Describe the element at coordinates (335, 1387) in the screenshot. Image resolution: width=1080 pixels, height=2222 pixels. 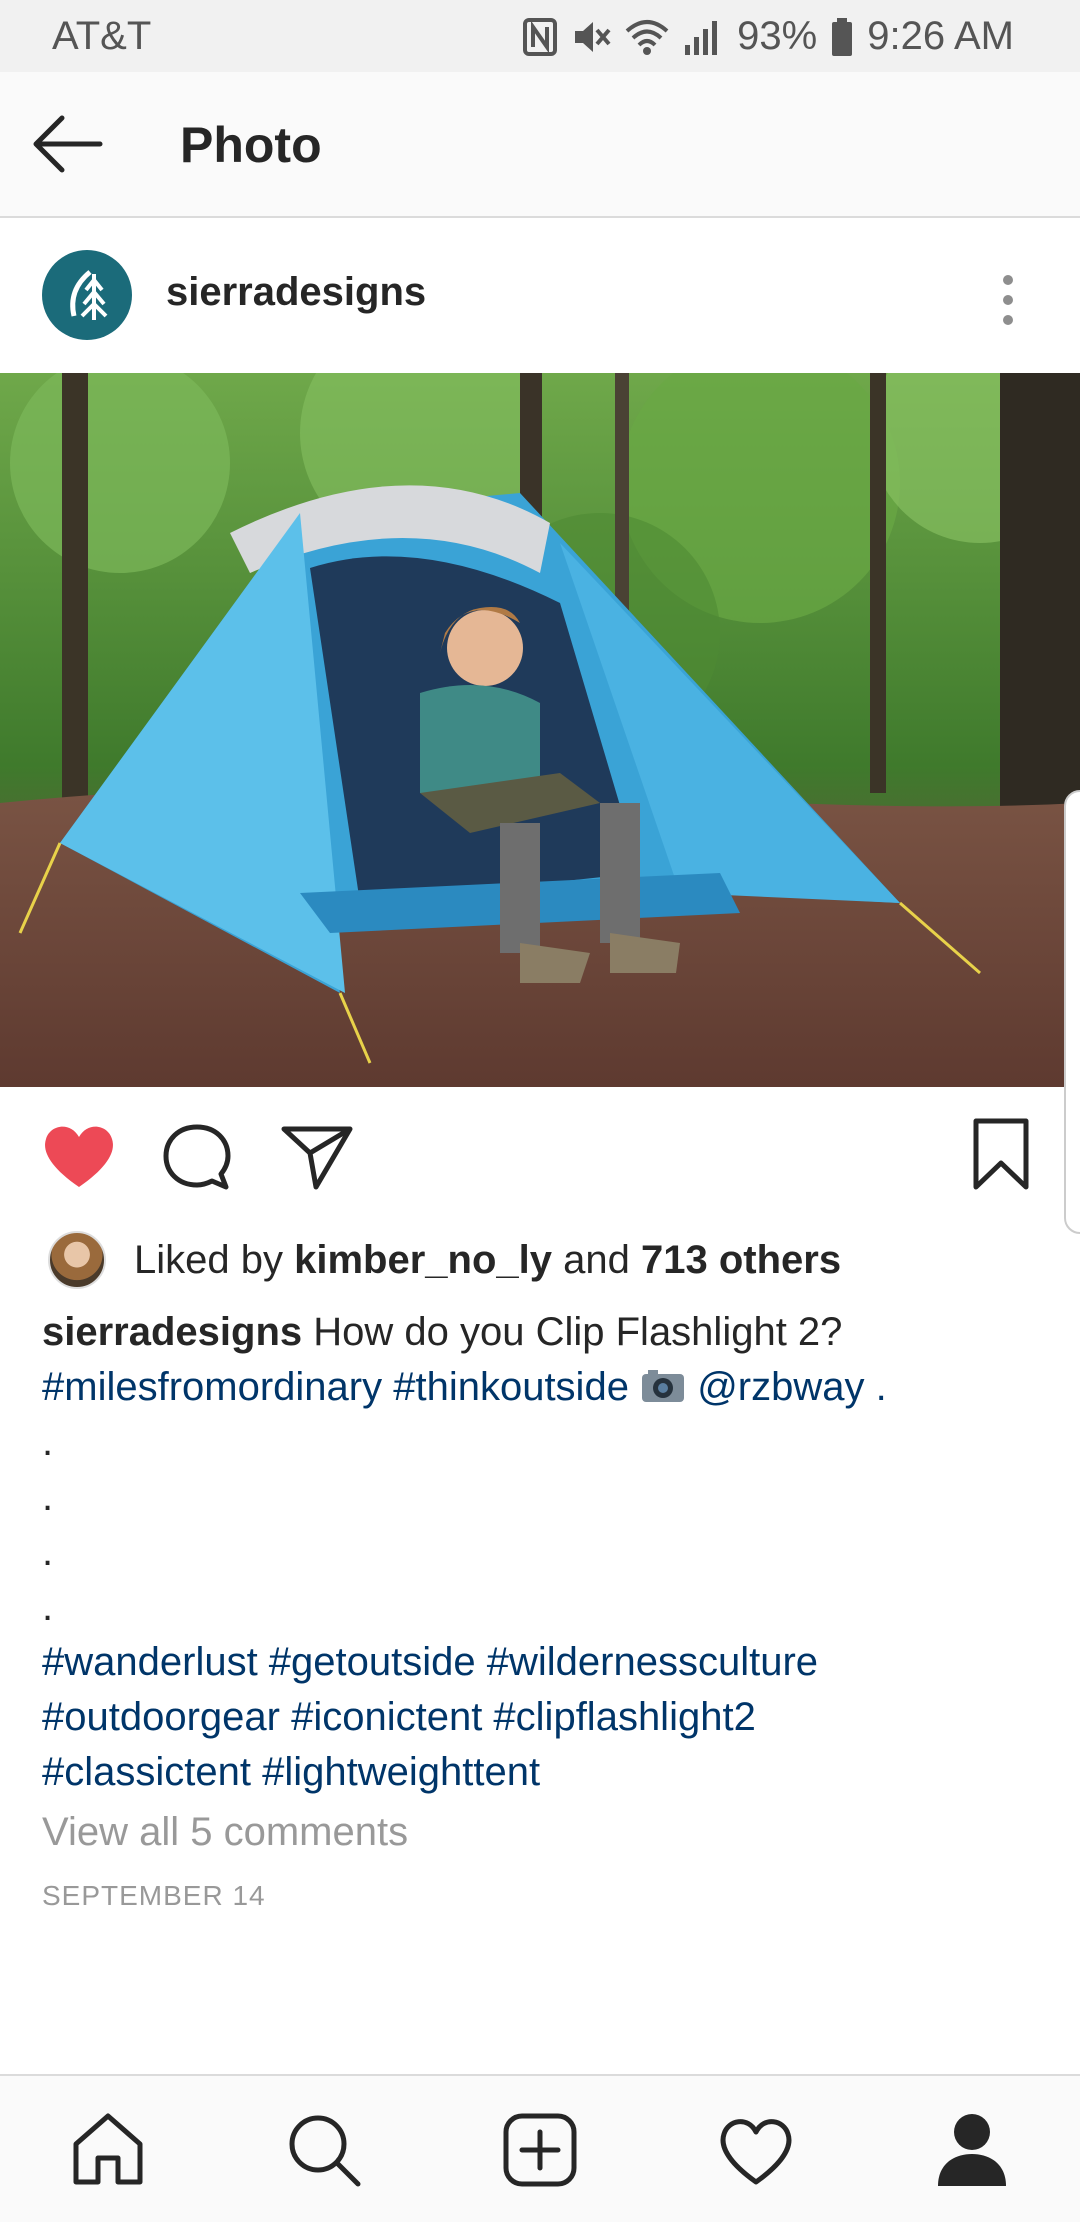
I see `caption-hashtags: #milesfromordinary #thinkoutside` at that location.